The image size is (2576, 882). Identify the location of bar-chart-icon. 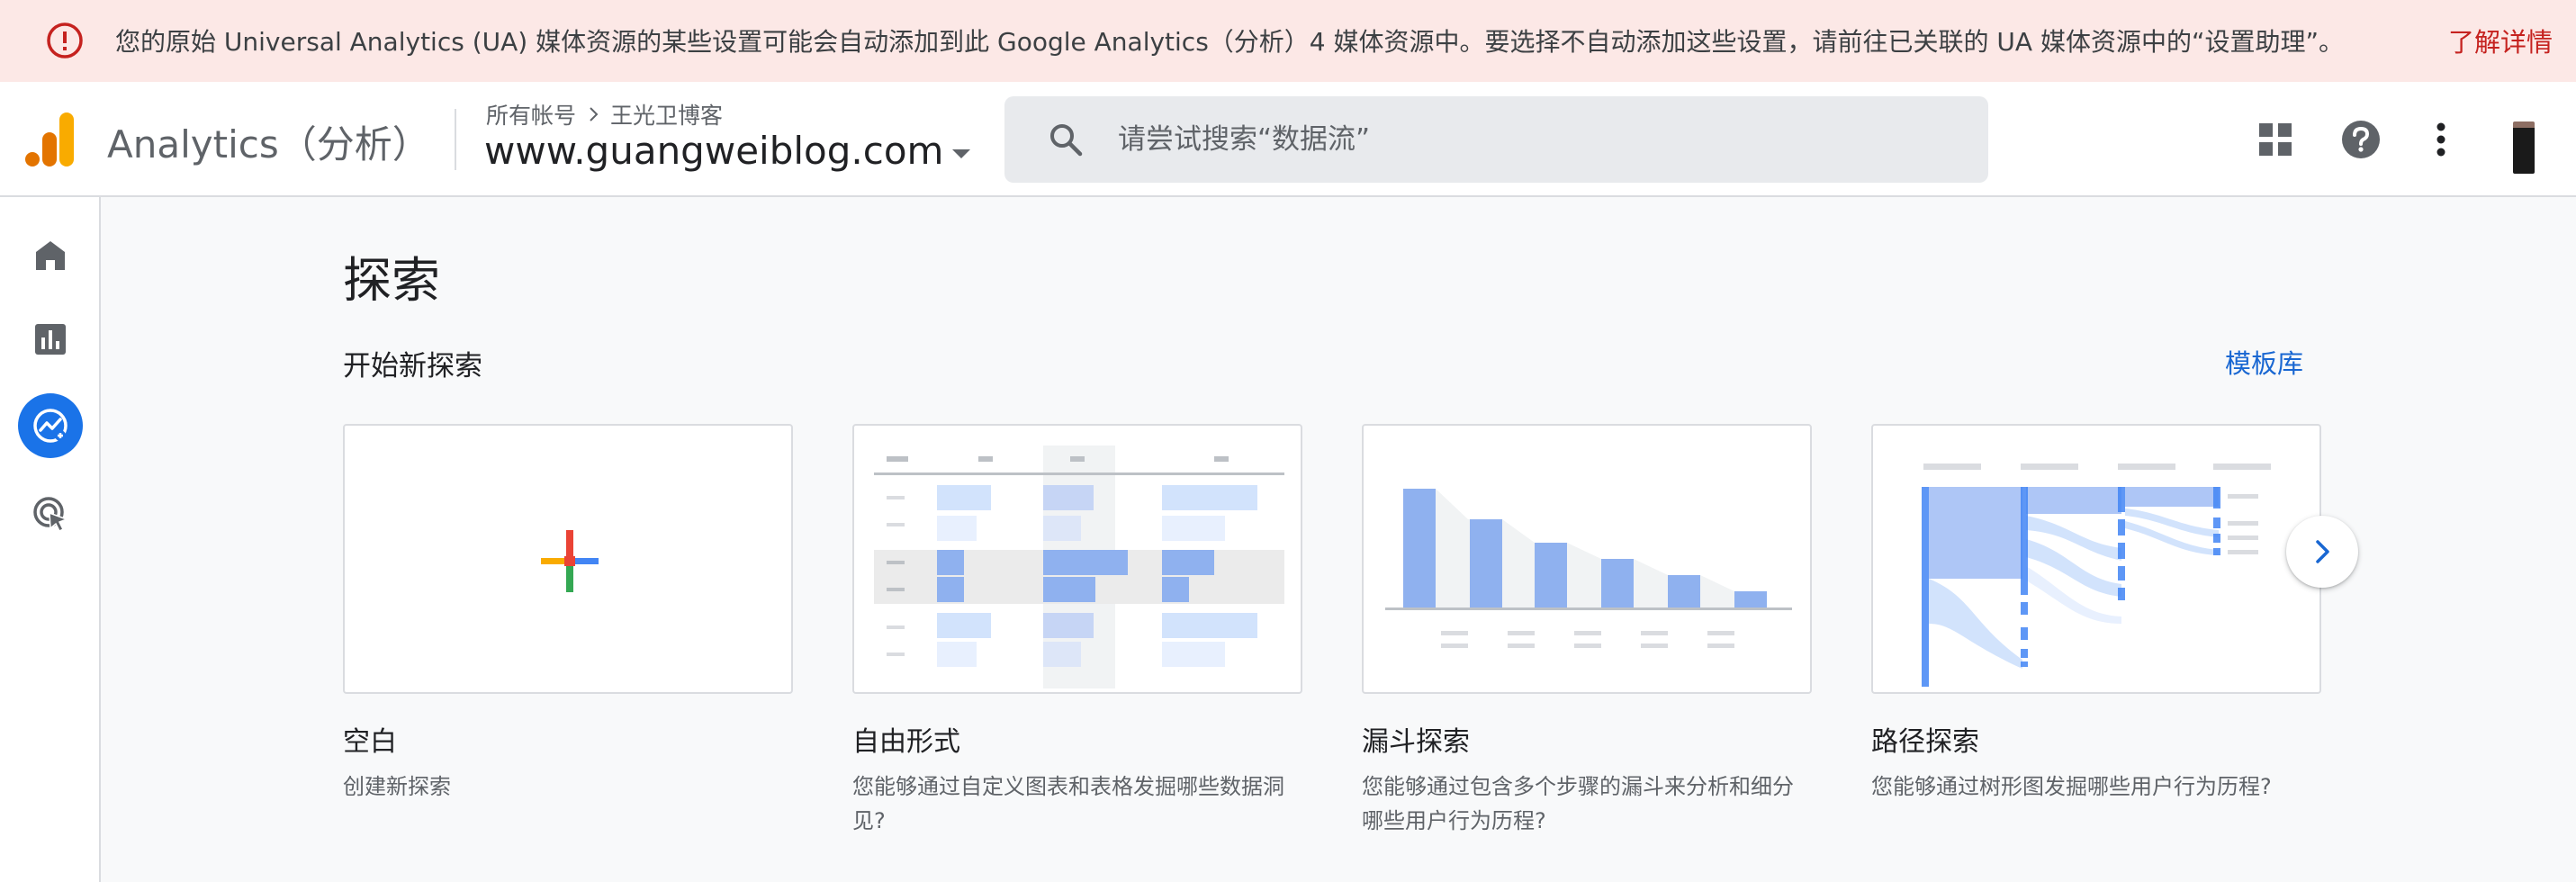
(50, 339).